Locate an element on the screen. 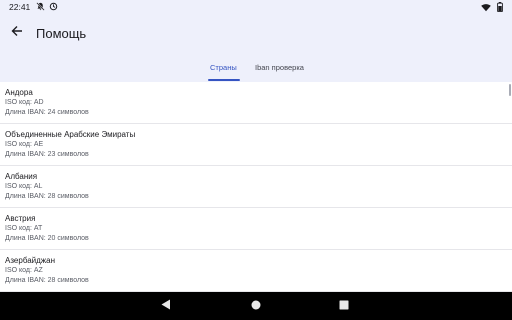  nav-recents-button is located at coordinates (344, 306).